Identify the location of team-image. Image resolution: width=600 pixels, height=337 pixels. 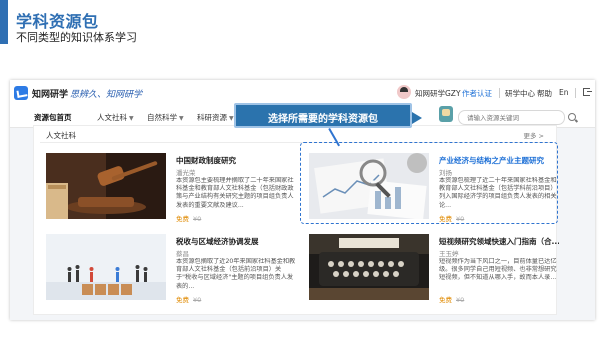
(106, 267).